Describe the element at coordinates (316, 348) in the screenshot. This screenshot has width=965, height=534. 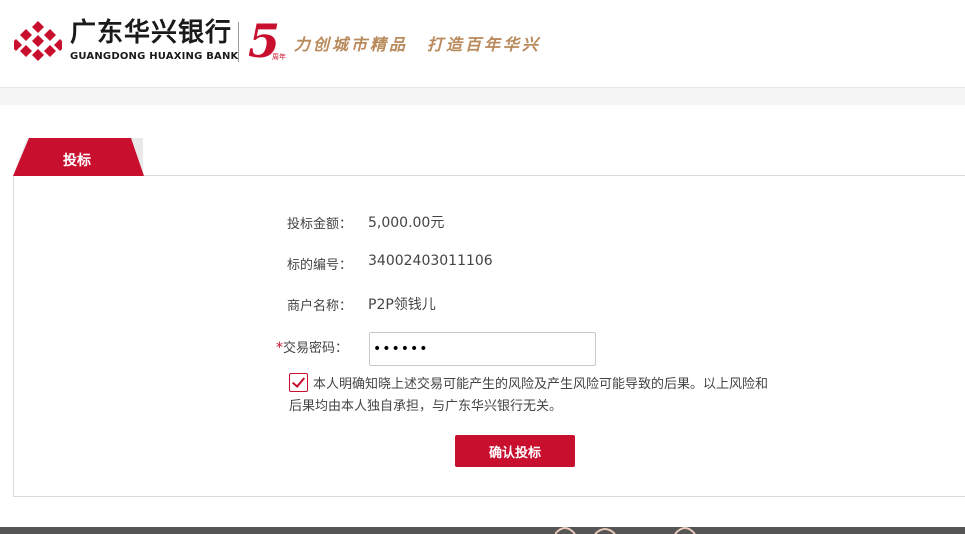
I see `password-label: 交易密码：` at that location.